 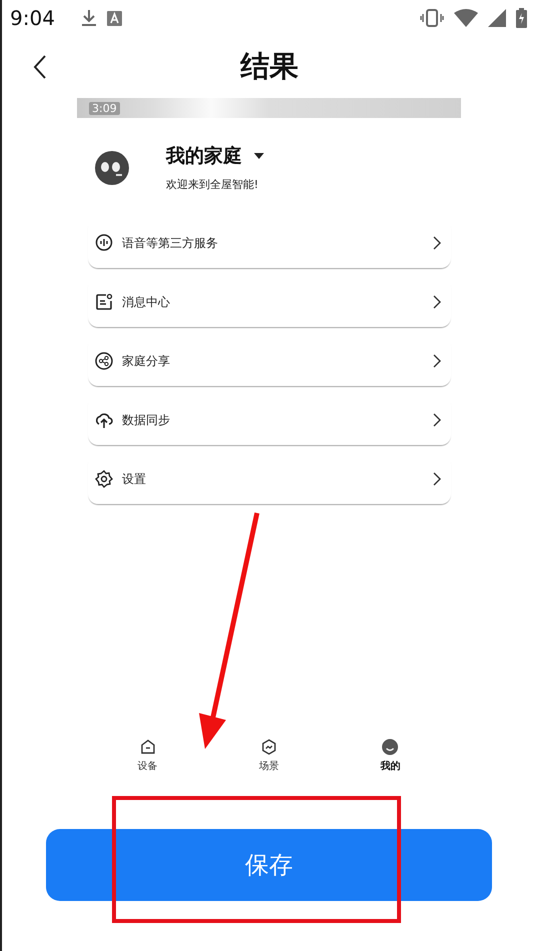 What do you see at coordinates (148, 747) in the screenshot?
I see `home-icon` at bounding box center [148, 747].